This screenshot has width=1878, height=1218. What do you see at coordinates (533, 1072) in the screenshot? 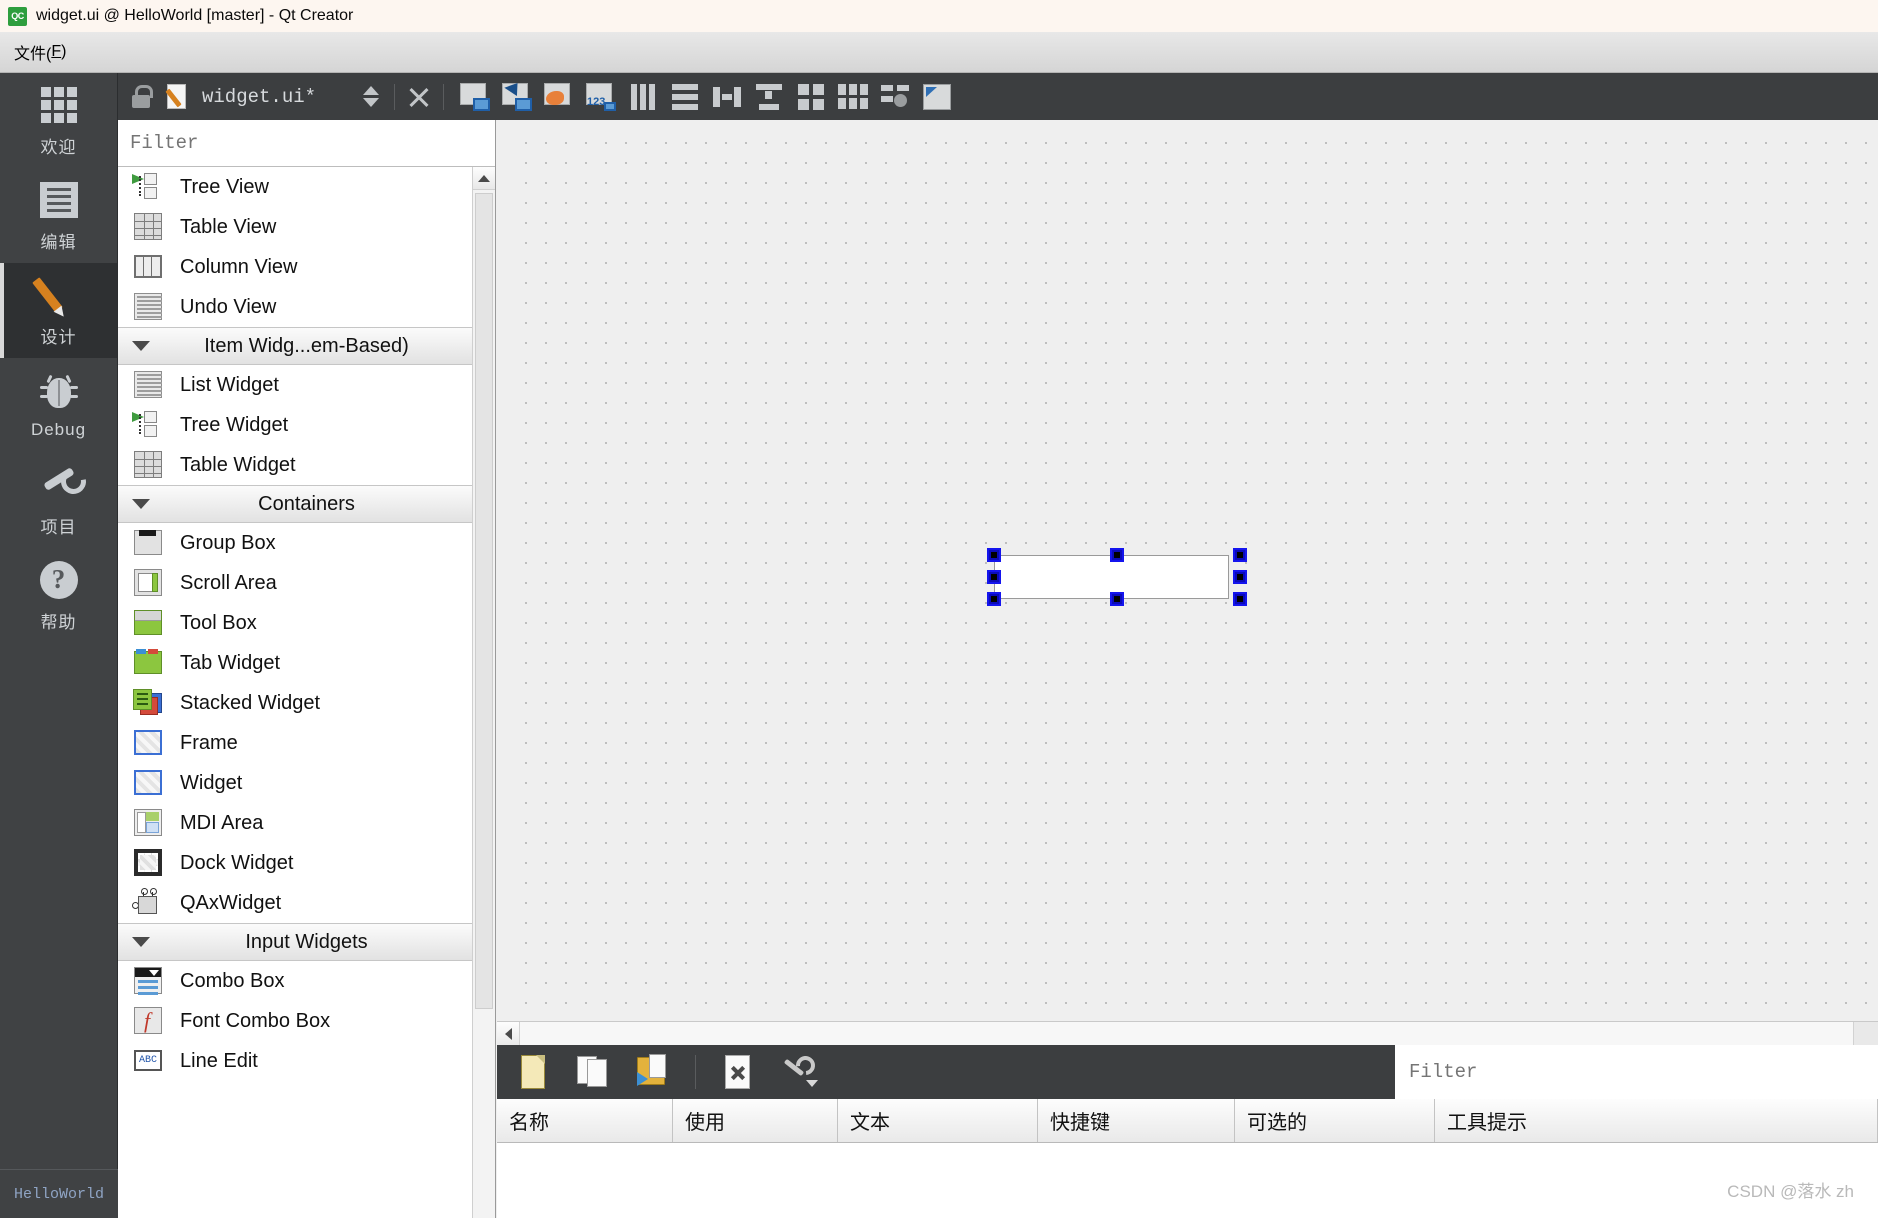
I see `new-action-icon` at bounding box center [533, 1072].